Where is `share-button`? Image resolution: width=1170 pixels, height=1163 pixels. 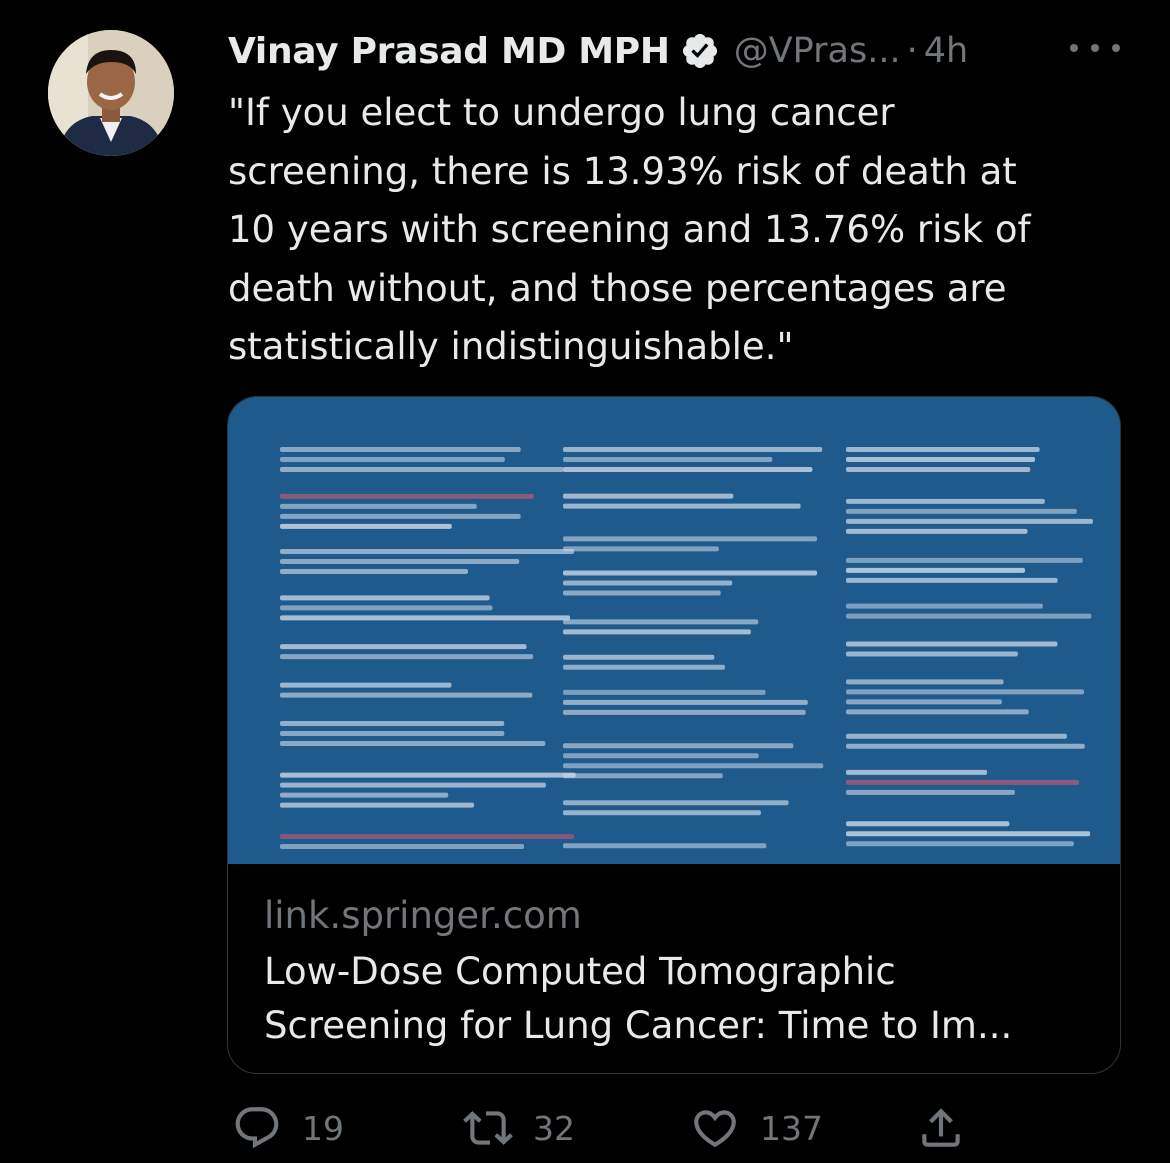
share-button is located at coordinates (951, 1128).